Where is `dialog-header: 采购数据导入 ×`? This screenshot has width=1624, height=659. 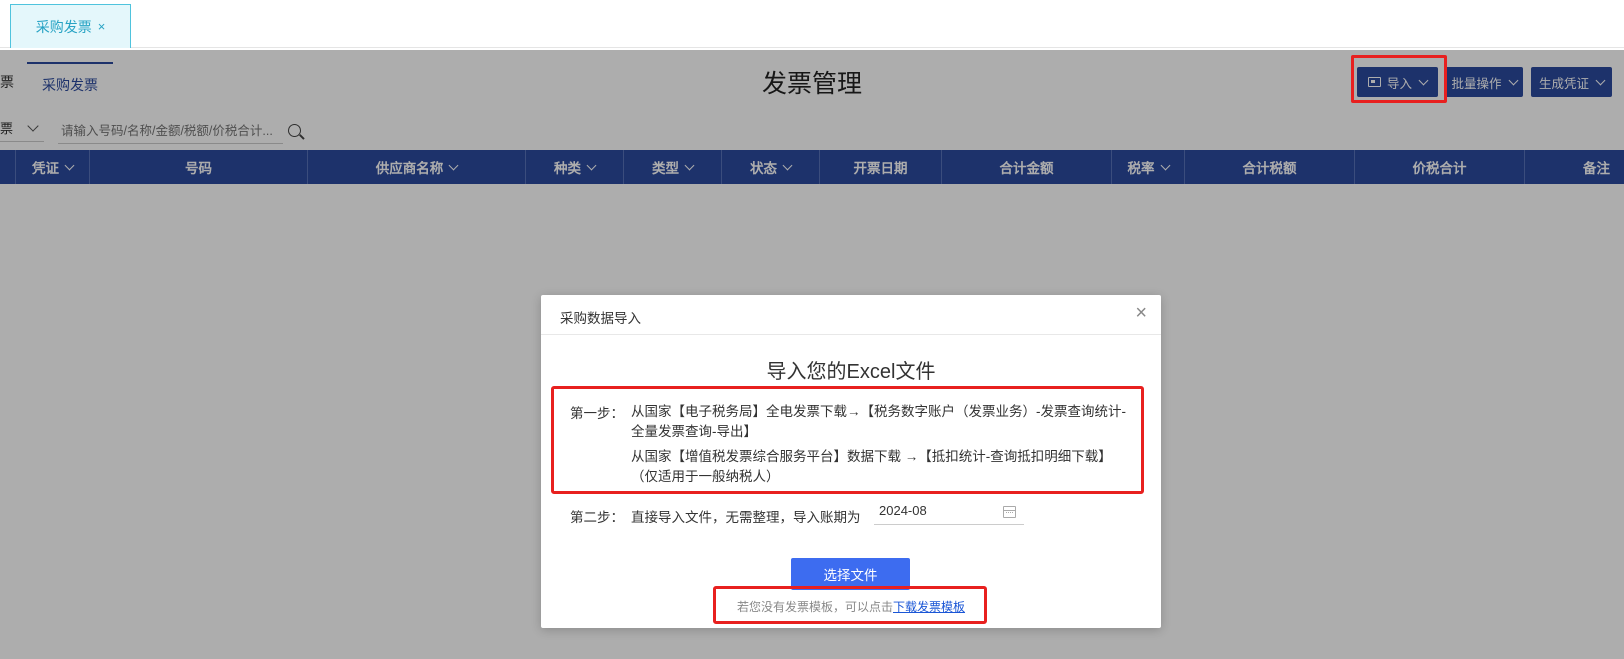 dialog-header: 采购数据导入 × is located at coordinates (851, 315).